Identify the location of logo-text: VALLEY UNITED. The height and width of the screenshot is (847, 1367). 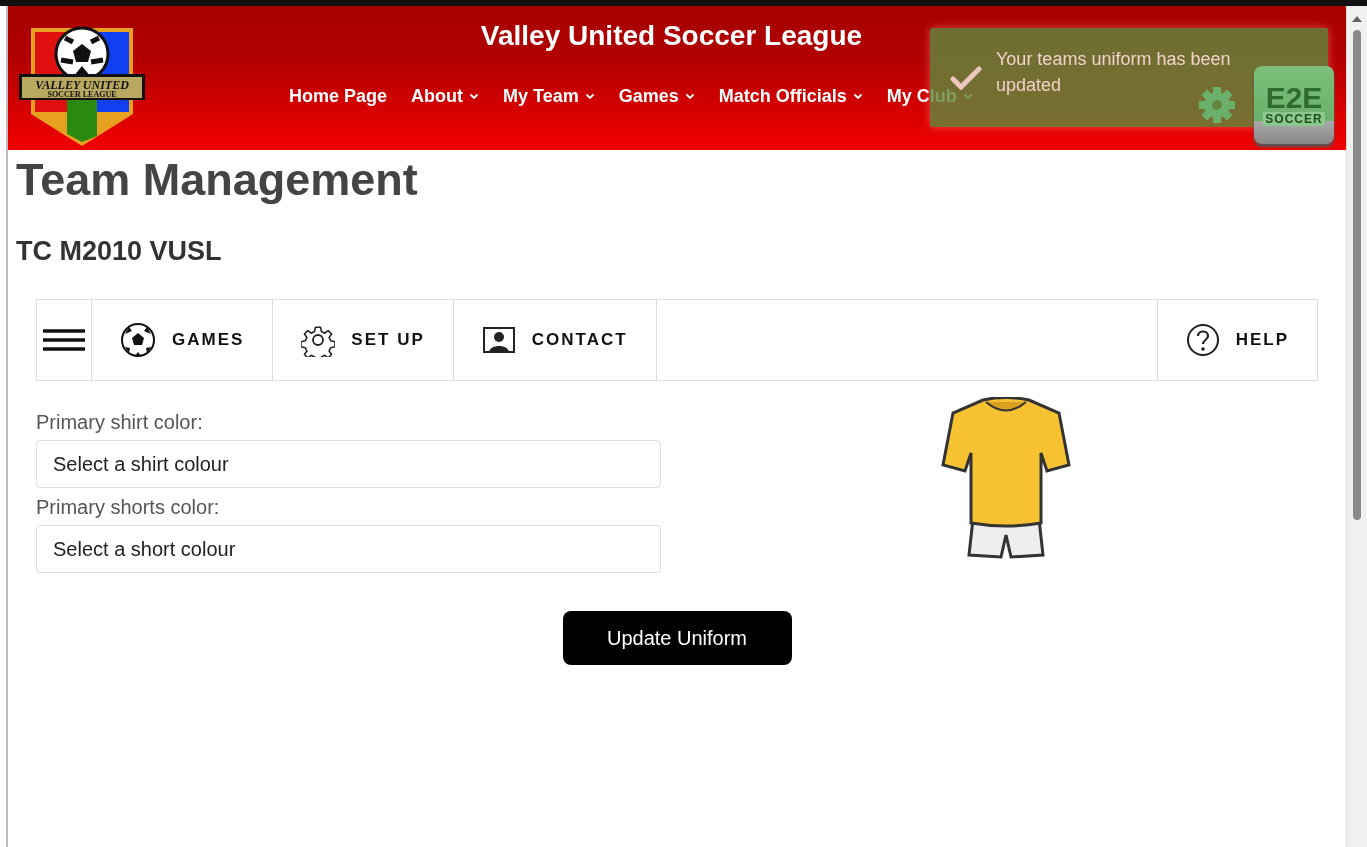
(82, 85).